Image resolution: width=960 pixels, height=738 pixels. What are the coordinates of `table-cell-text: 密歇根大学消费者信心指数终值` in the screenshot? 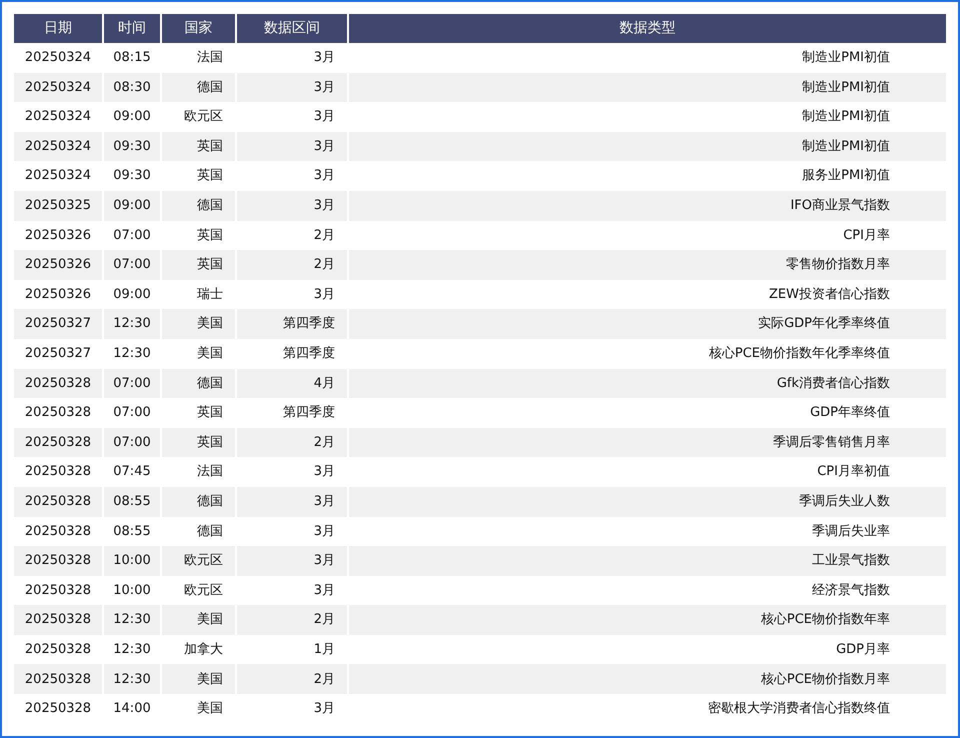 It's located at (799, 709).